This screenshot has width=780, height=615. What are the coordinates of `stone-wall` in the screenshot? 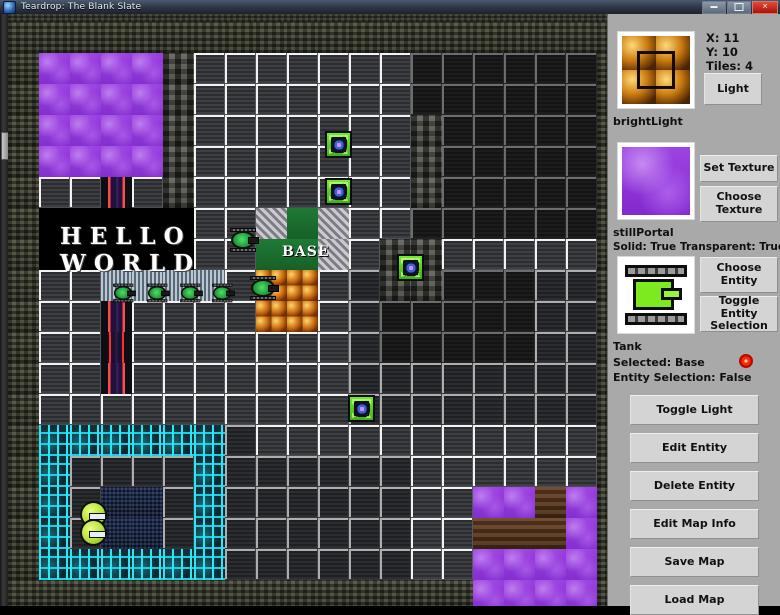 It's located at (178, 68).